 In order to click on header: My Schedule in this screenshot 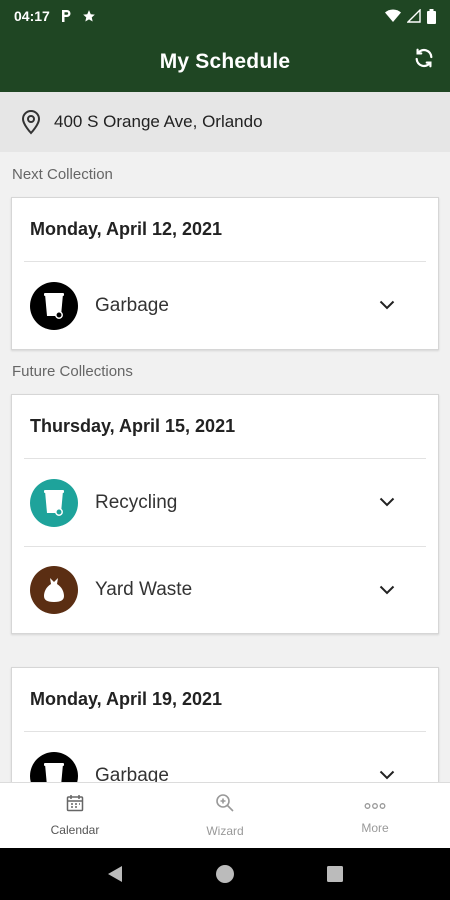, I will do `click(225, 62)`.